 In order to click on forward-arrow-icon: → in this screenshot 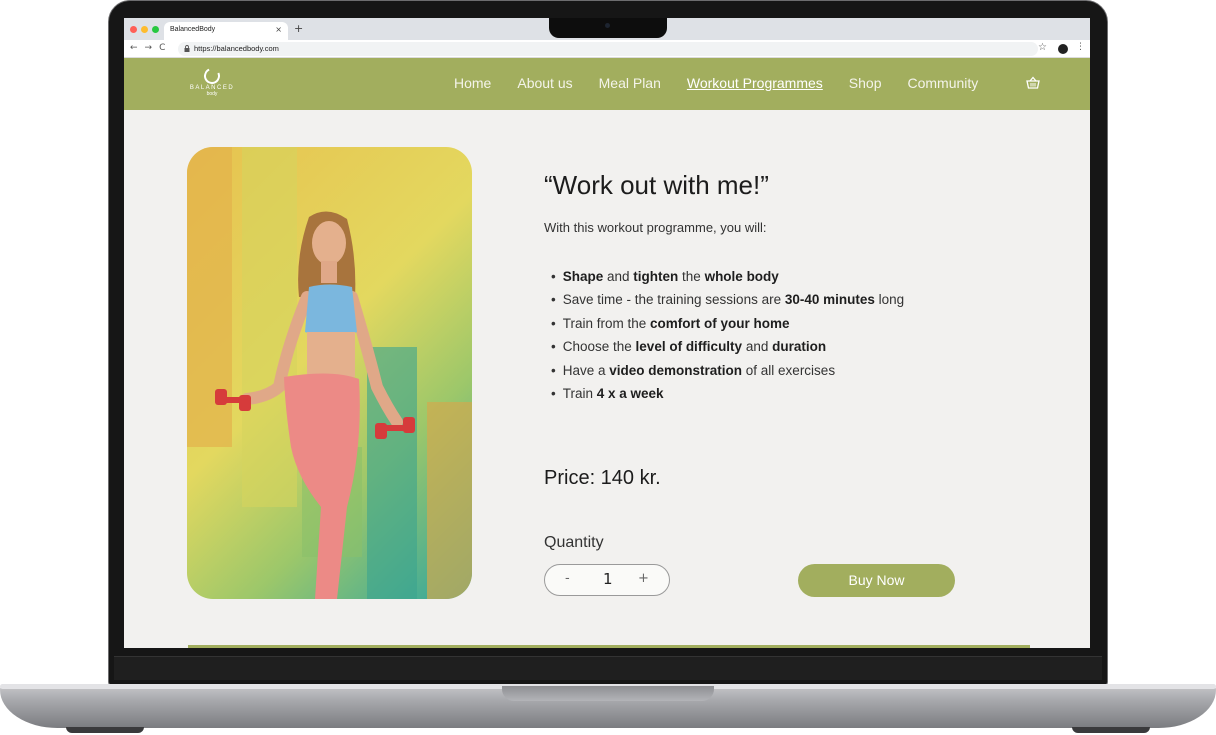, I will do `click(149, 48)`.